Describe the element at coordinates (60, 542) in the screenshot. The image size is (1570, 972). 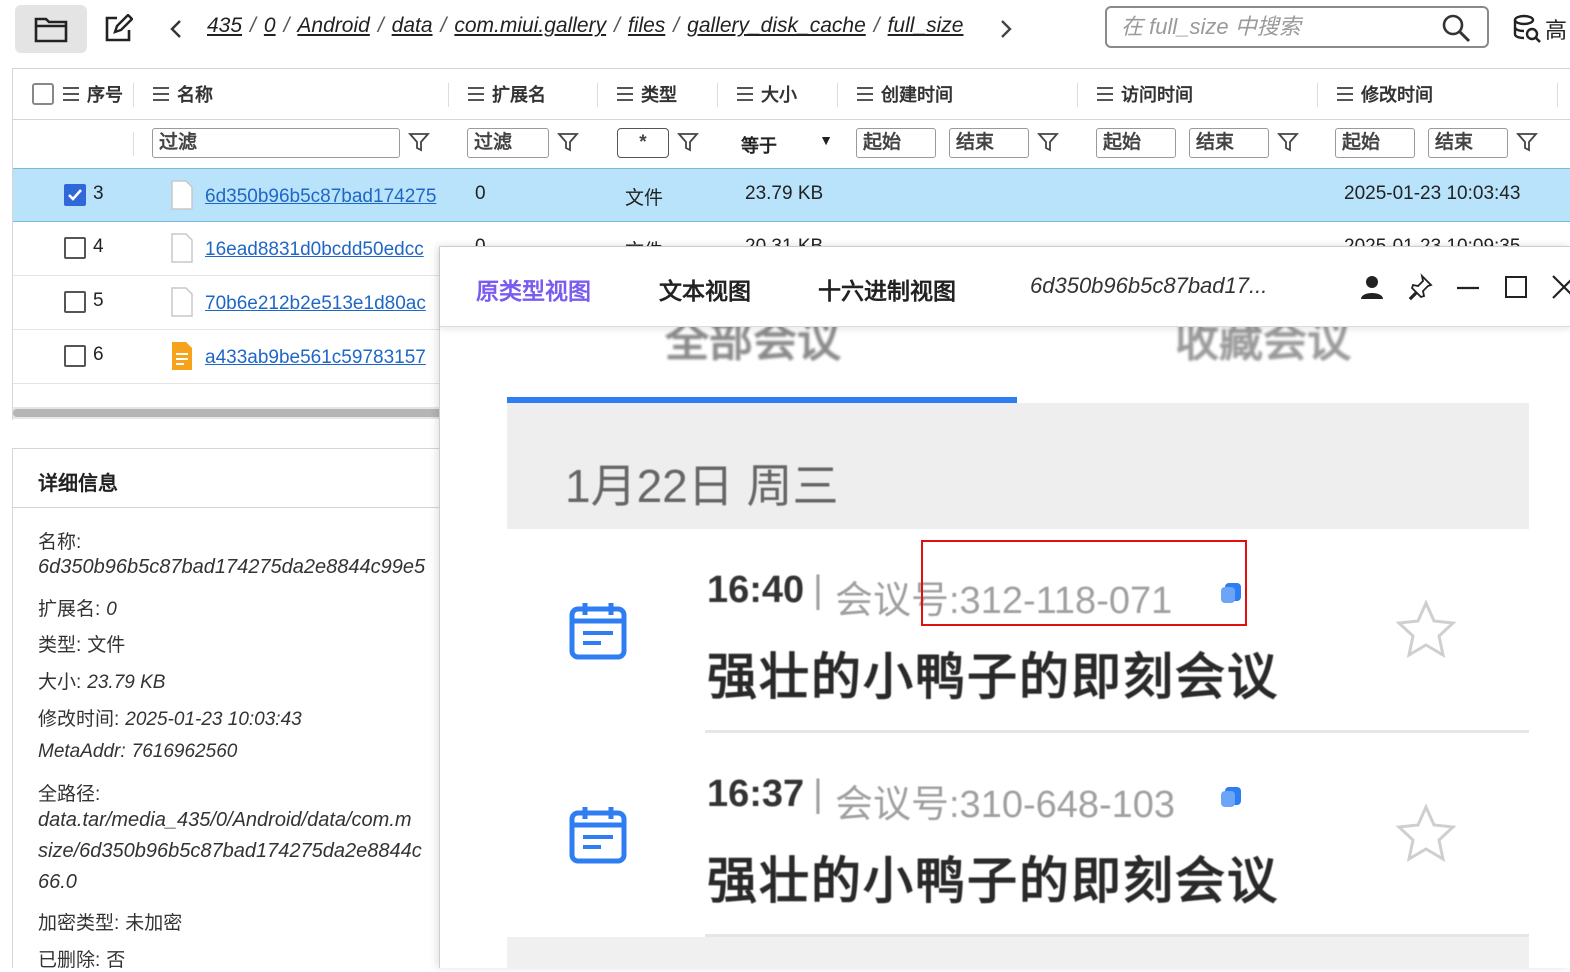
I see `detail-name-label: 名称:` at that location.